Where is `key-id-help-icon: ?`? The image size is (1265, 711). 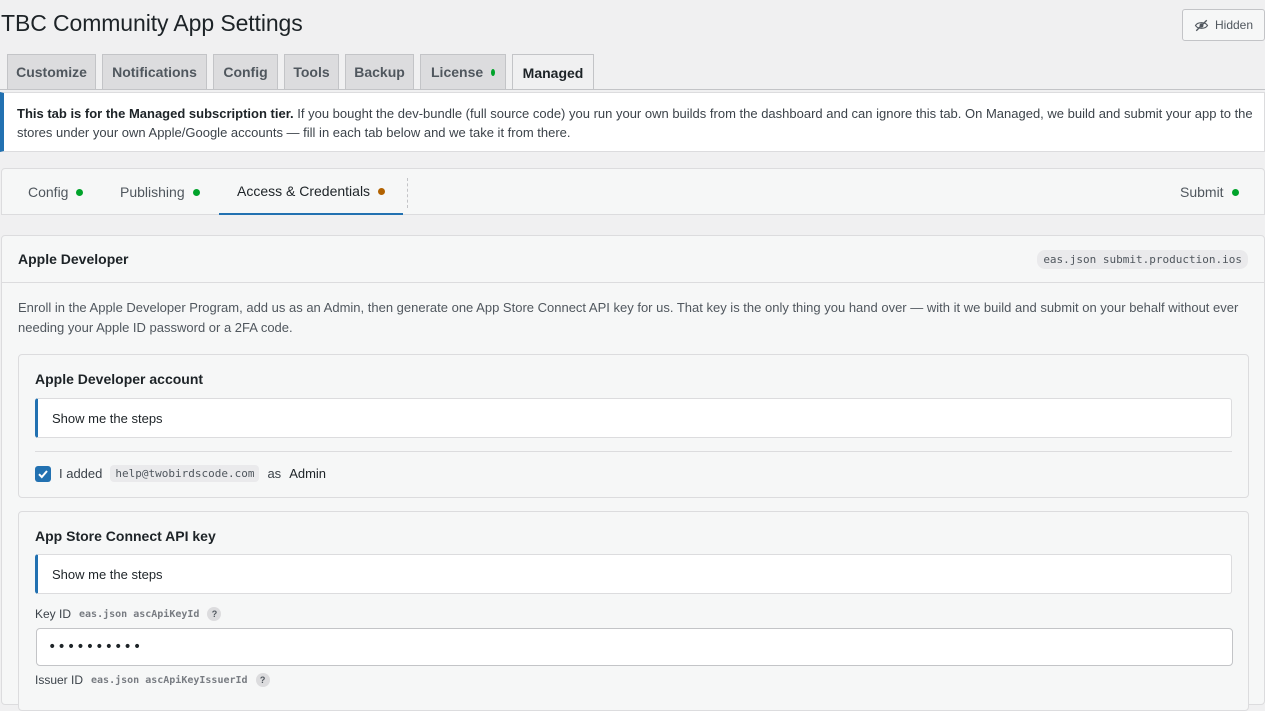 key-id-help-icon: ? is located at coordinates (214, 614).